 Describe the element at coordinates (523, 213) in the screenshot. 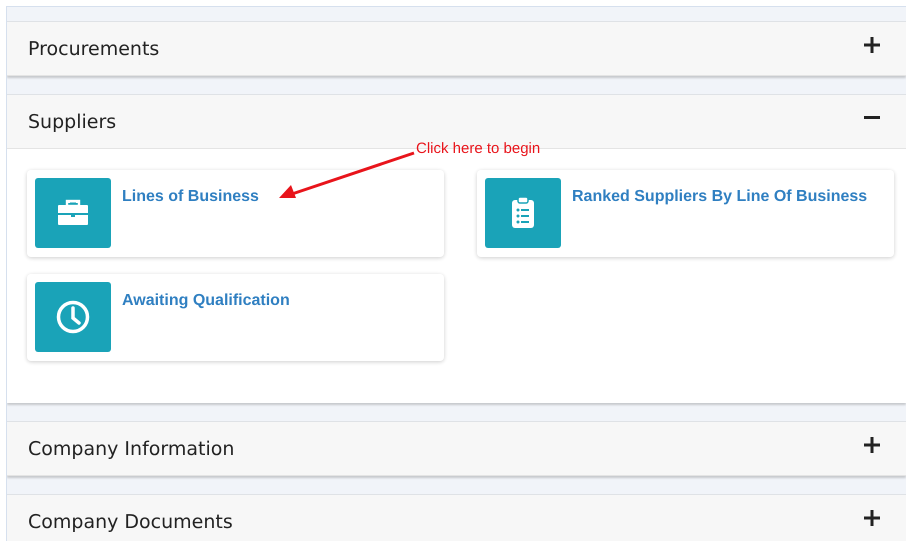

I see `clipboard-icon` at that location.